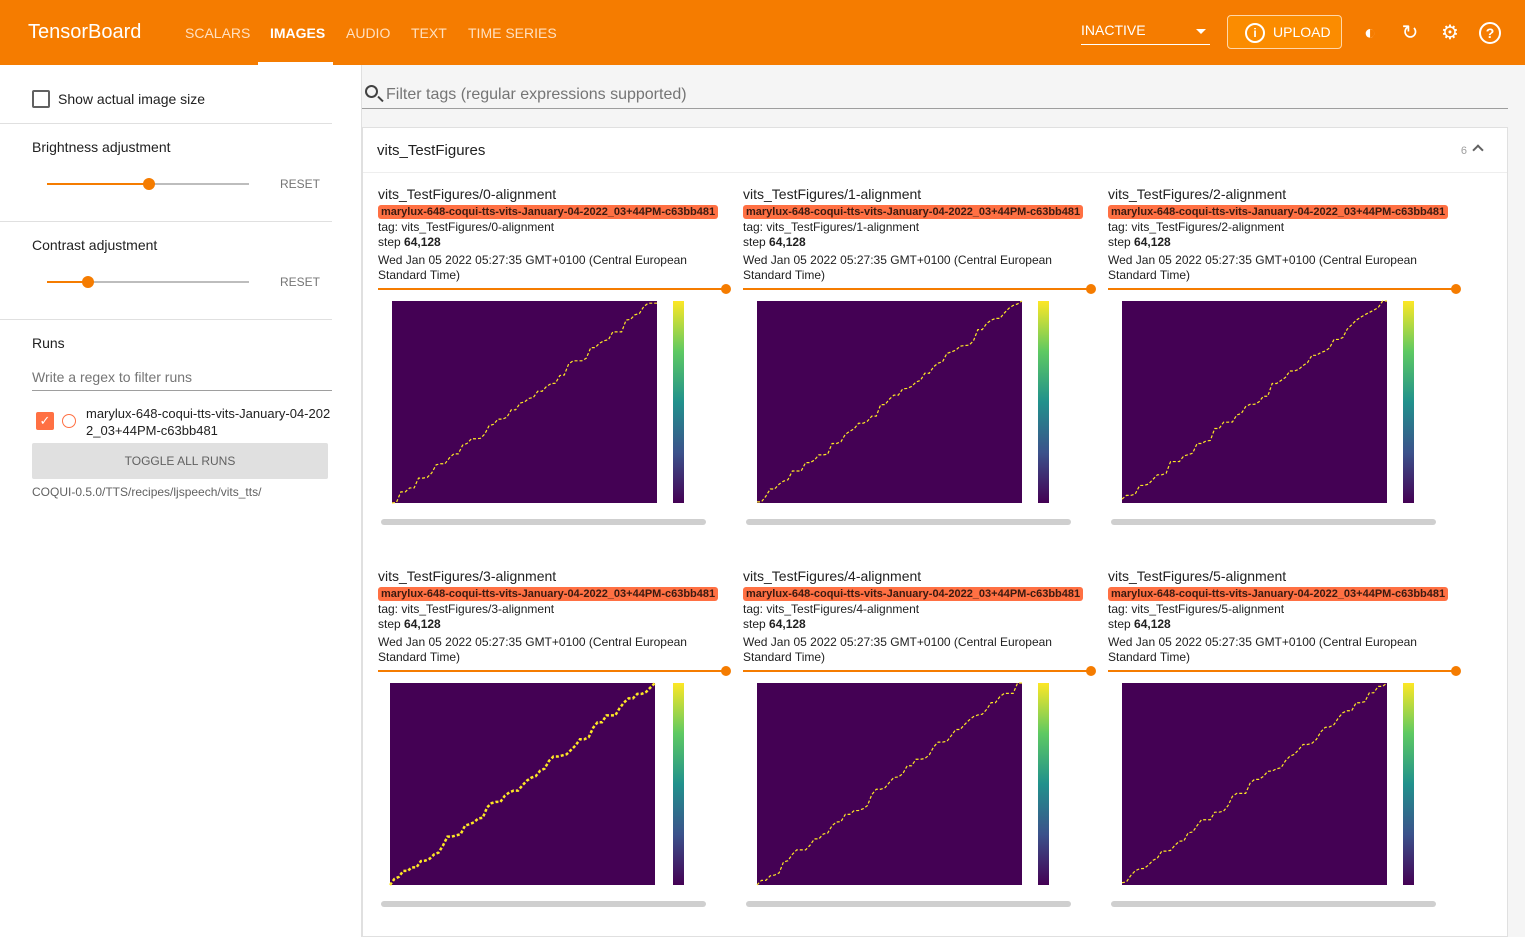 This screenshot has height=937, width=1525. What do you see at coordinates (297, 33) in the screenshot?
I see `tab-images: IMAGES` at bounding box center [297, 33].